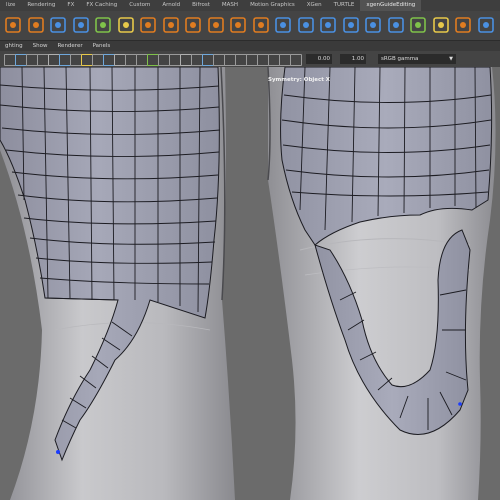  What do you see at coordinates (70, 5) in the screenshot?
I see `shelf-tab: FX` at bounding box center [70, 5].